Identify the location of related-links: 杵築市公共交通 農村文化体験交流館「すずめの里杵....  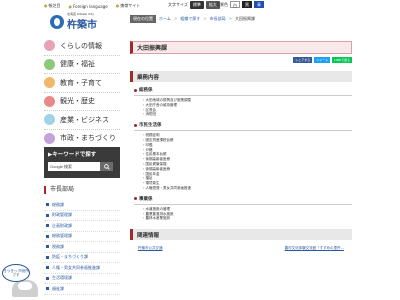
(241, 248).